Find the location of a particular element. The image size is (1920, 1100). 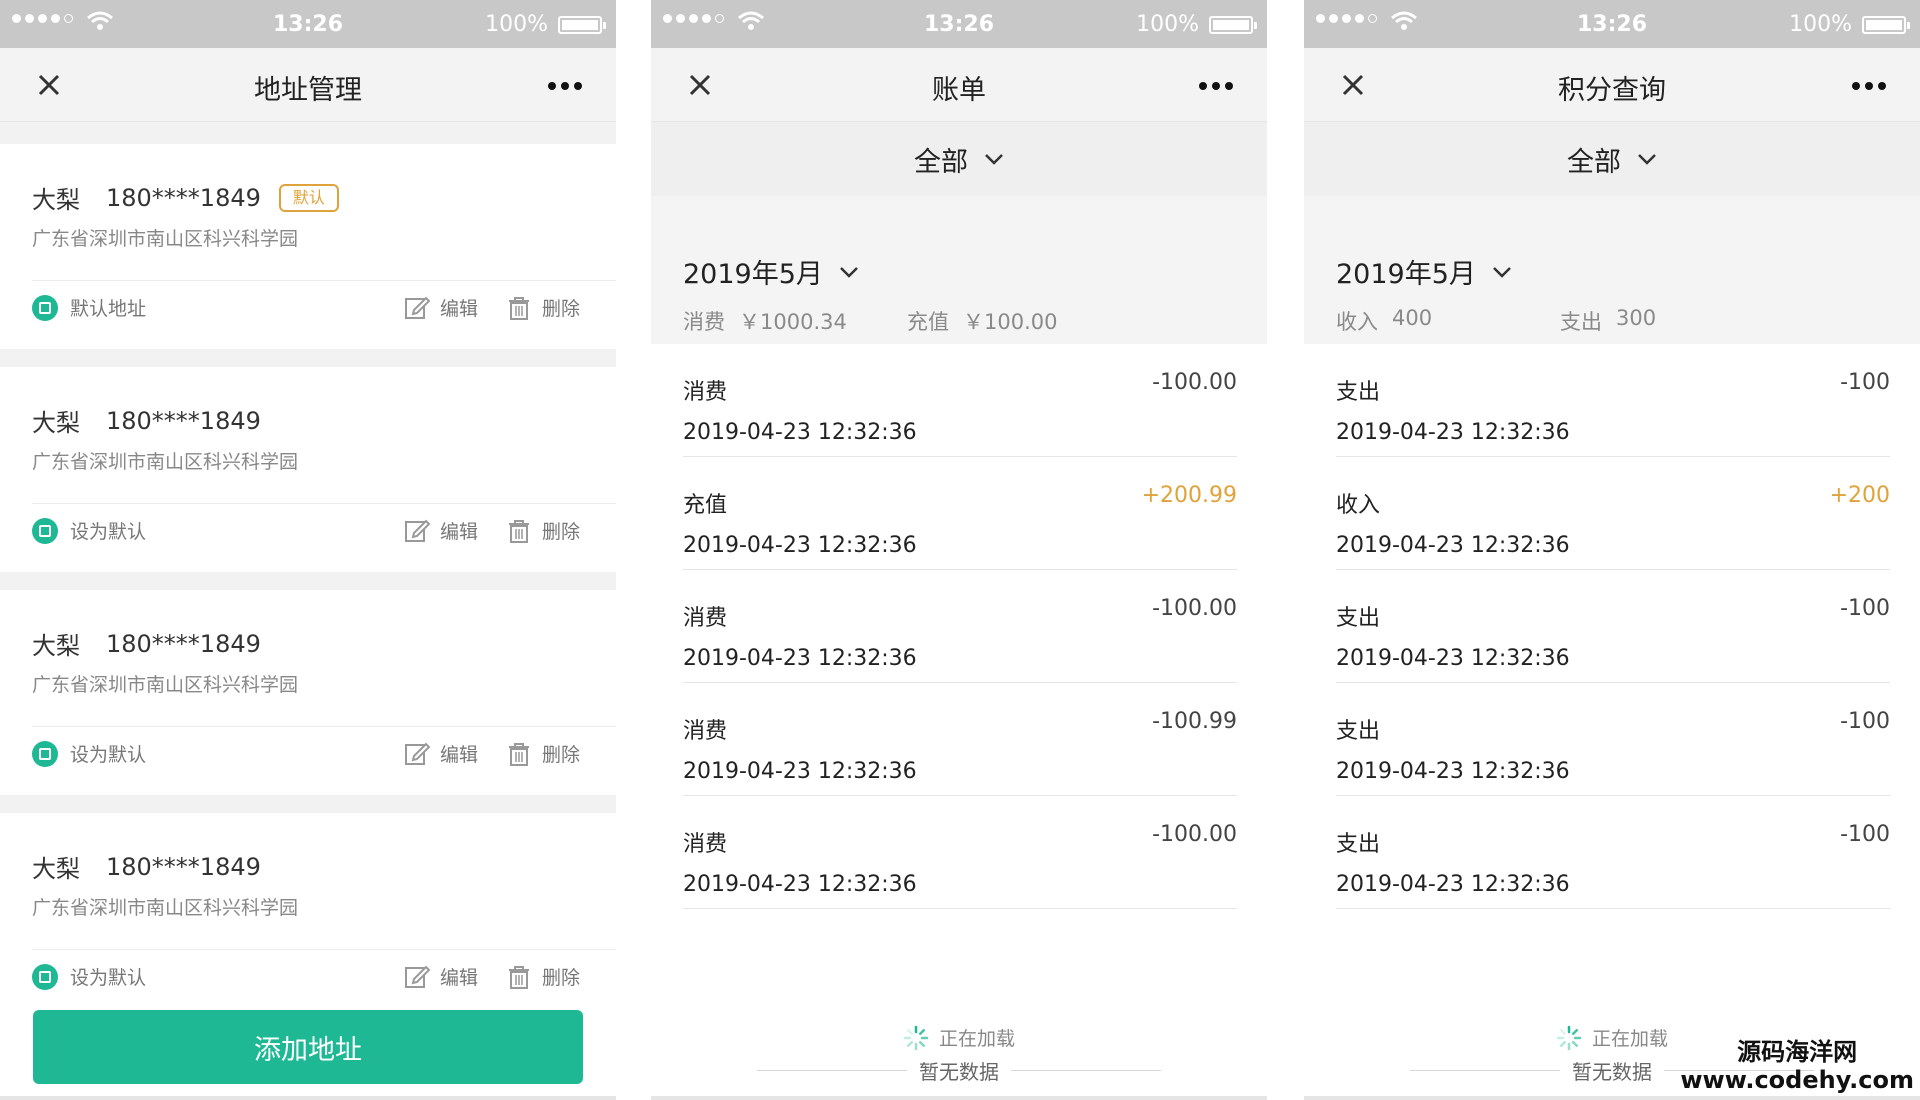

summary-label: 消费 is located at coordinates (704, 322).